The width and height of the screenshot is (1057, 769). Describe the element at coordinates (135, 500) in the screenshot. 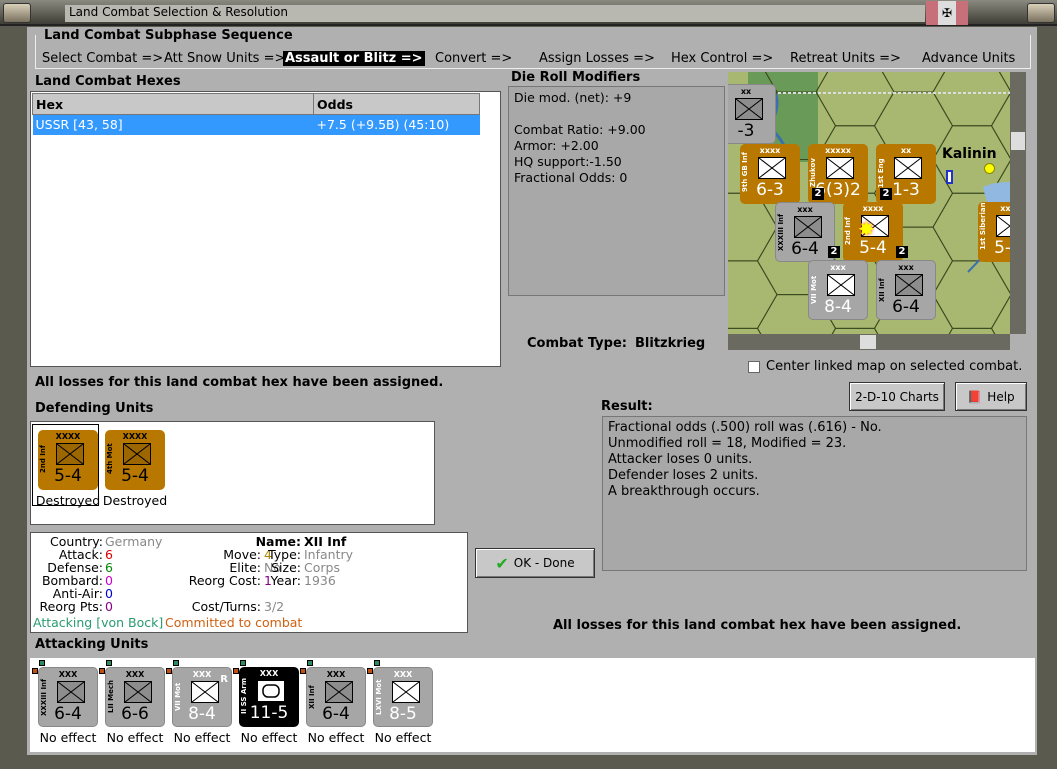

I see `unit-status: Destroyed` at that location.